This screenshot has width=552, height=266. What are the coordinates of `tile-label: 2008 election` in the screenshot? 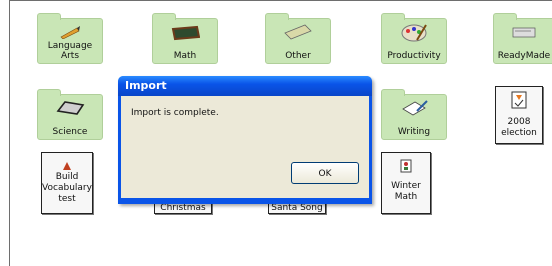 It's located at (519, 127).